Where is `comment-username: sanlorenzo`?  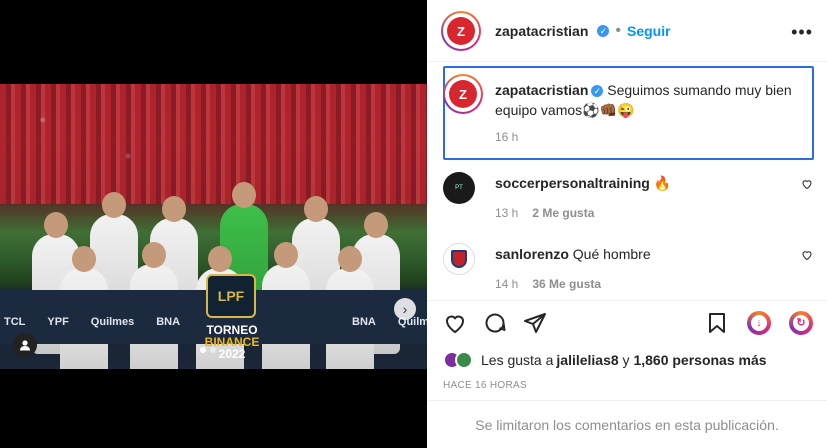 comment-username: sanlorenzo is located at coordinates (532, 254).